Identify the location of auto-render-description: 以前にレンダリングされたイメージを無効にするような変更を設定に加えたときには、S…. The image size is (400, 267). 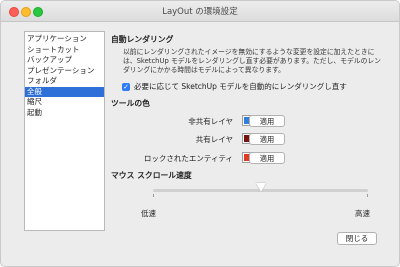
(252, 61).